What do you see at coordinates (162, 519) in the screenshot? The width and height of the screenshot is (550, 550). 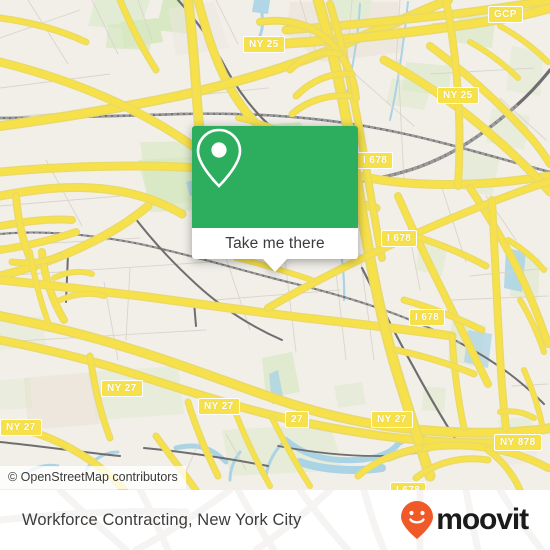 I see `place-title: Workforce Contracting, New York City` at bounding box center [162, 519].